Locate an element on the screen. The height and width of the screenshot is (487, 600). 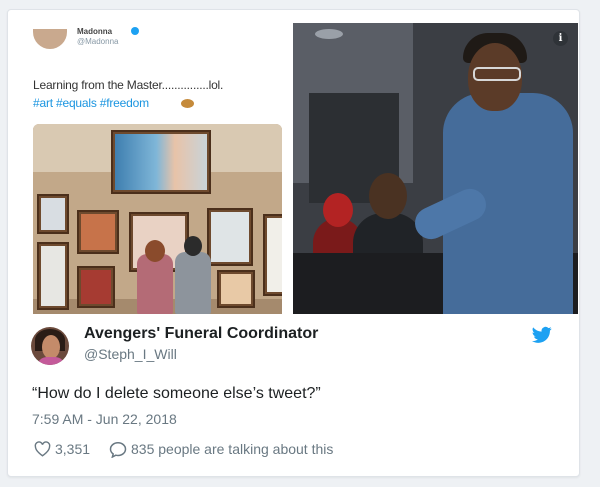
info-icon: i is located at coordinates (560, 38).